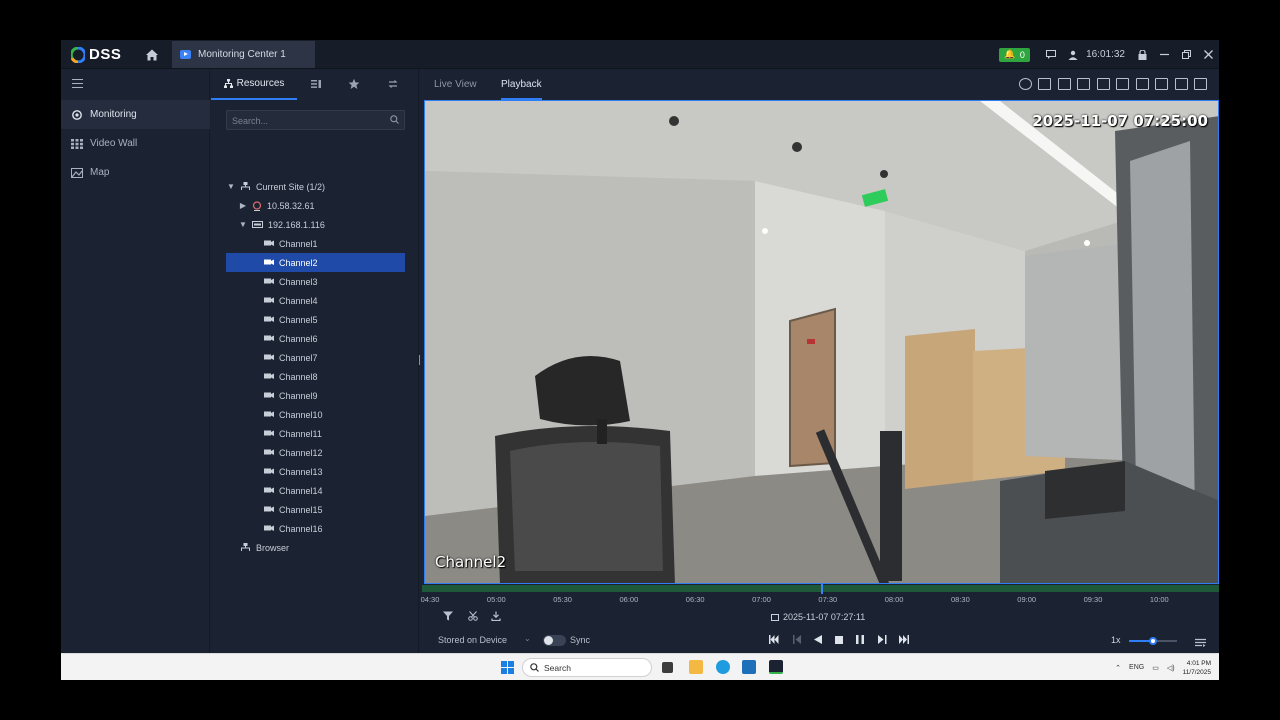  Describe the element at coordinates (135, 172) in the screenshot. I see `nav-map: Map` at that location.